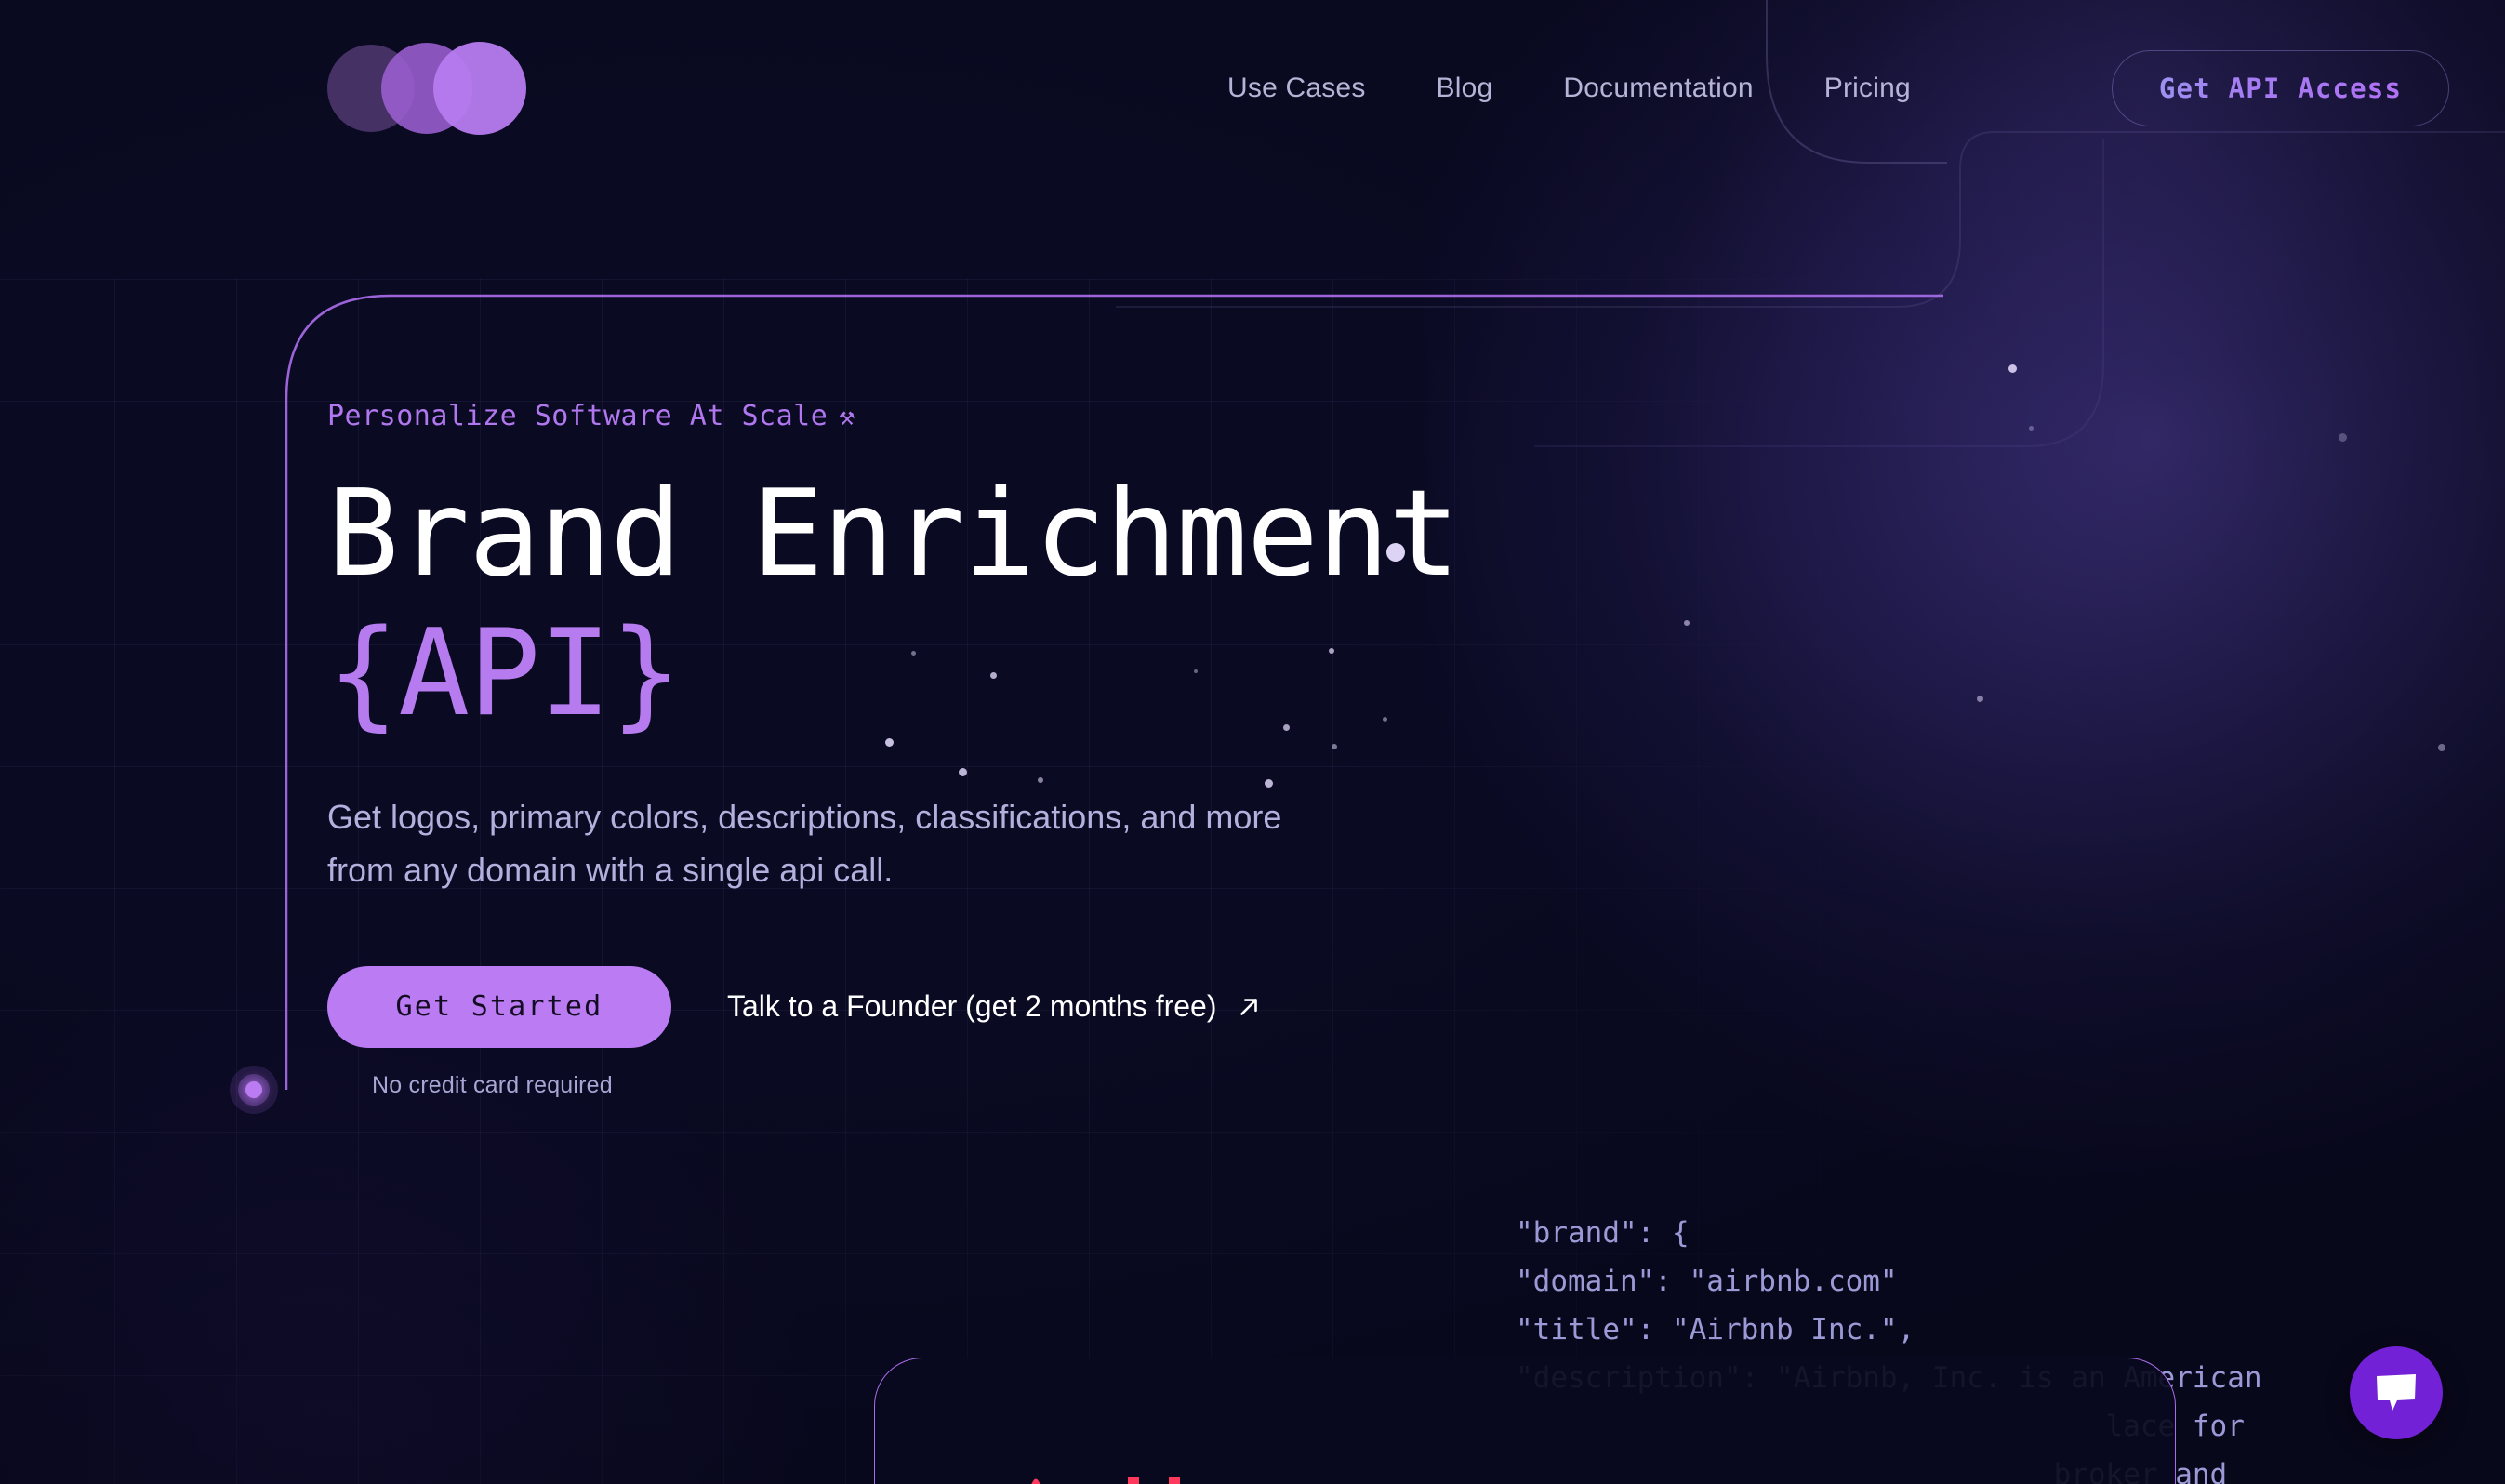 Image resolution: width=2505 pixels, height=1484 pixels. I want to click on airbnb-wordmark-icon, so click(1154, 1480).